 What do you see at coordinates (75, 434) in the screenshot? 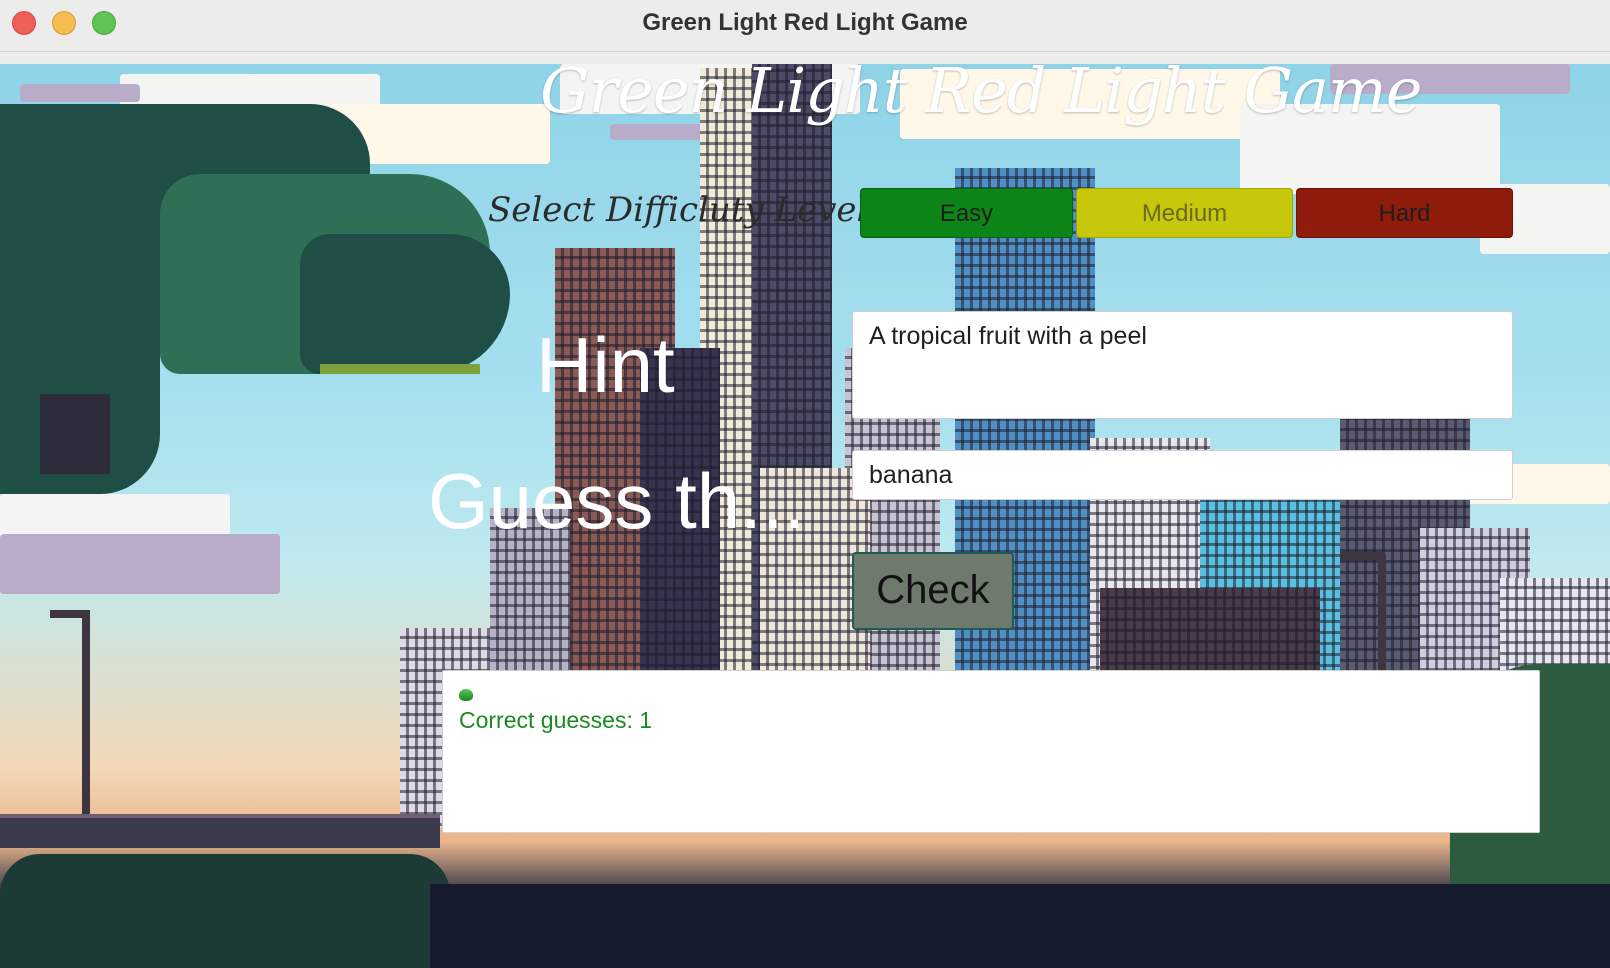
I see `tree-trunk` at bounding box center [75, 434].